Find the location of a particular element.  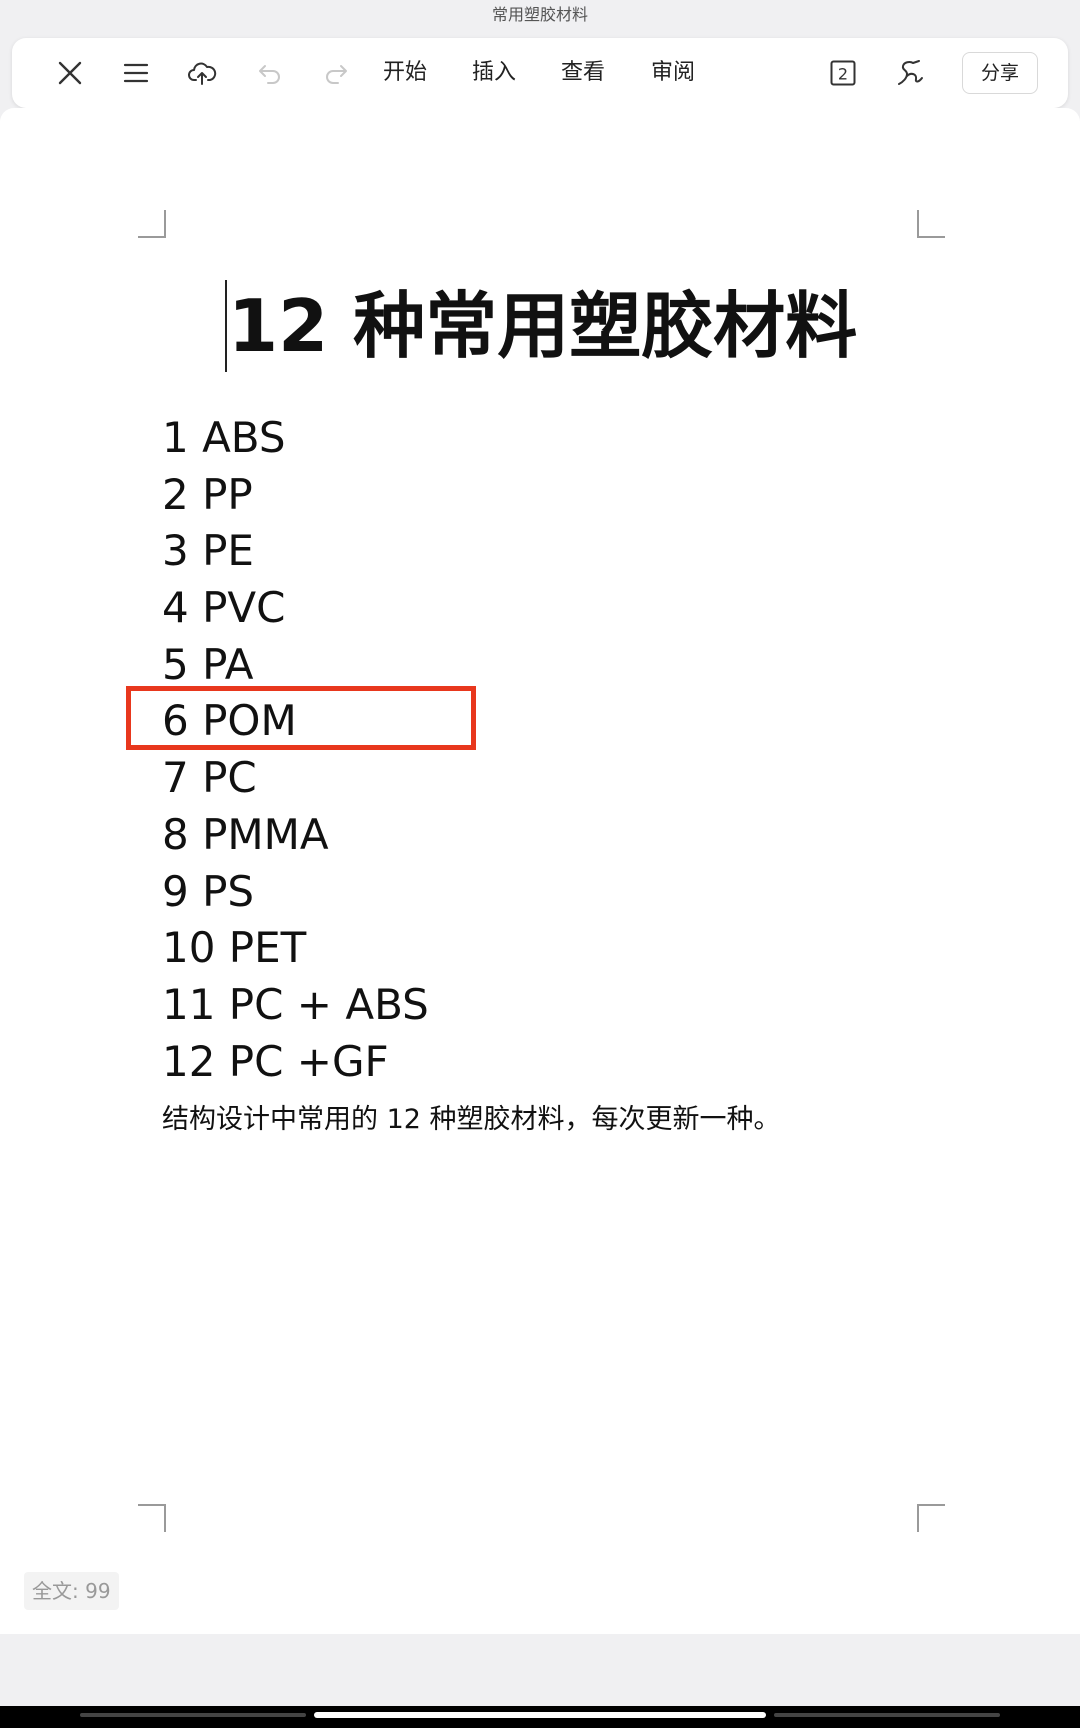

highlight-box is located at coordinates (301, 718).